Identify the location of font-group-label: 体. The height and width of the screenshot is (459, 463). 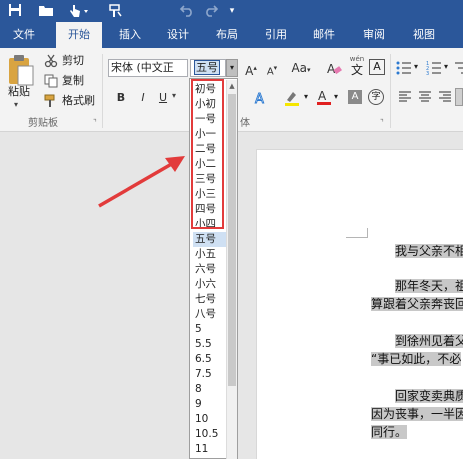
(245, 123).